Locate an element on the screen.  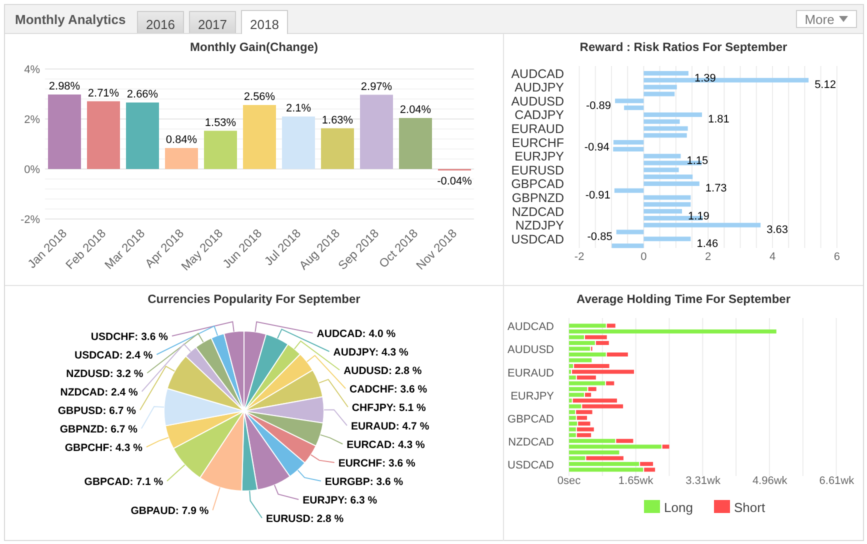
axis-label: EURCHF is located at coordinates (538, 143).